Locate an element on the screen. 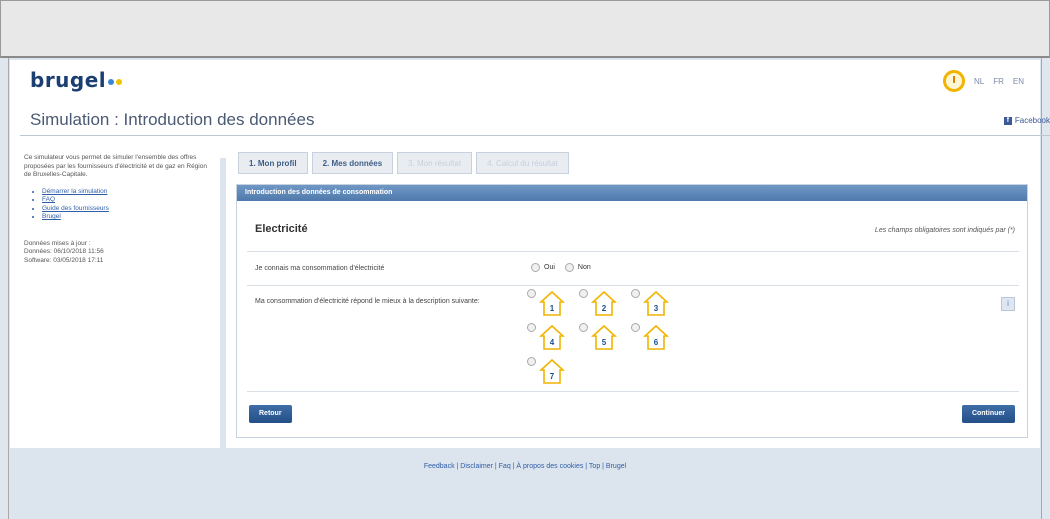  panel-header: Introduction des données de consommation is located at coordinates (632, 193).